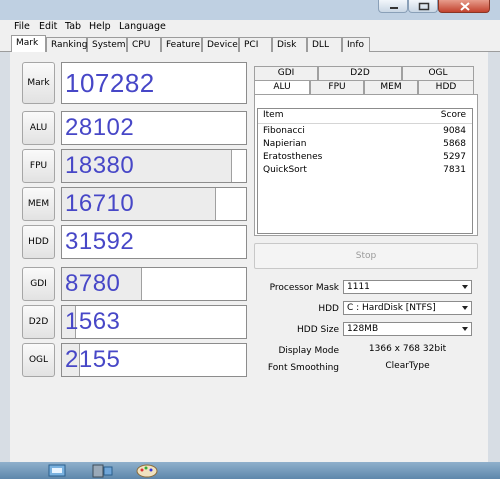 The height and width of the screenshot is (479, 500). I want to click on display-mode-value: 1366 x 768 32bit, so click(407, 349).